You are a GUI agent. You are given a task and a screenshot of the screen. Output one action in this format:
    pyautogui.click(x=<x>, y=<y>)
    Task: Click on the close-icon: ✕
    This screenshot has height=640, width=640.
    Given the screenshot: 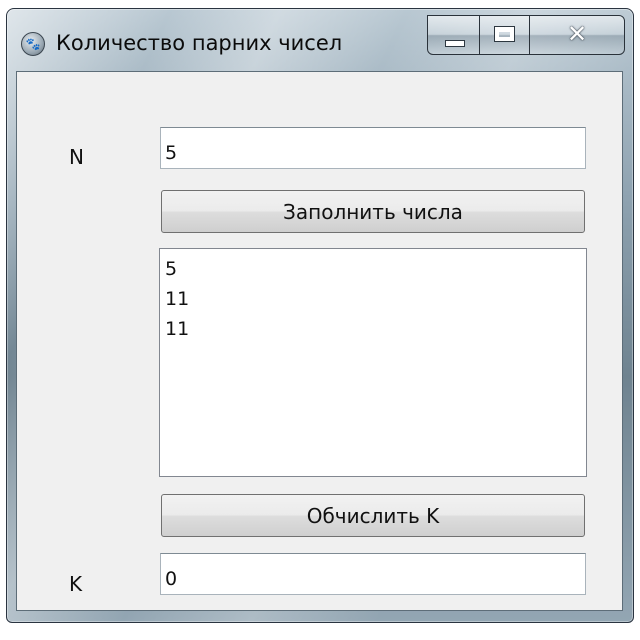 What is the action you would take?
    pyautogui.click(x=577, y=34)
    